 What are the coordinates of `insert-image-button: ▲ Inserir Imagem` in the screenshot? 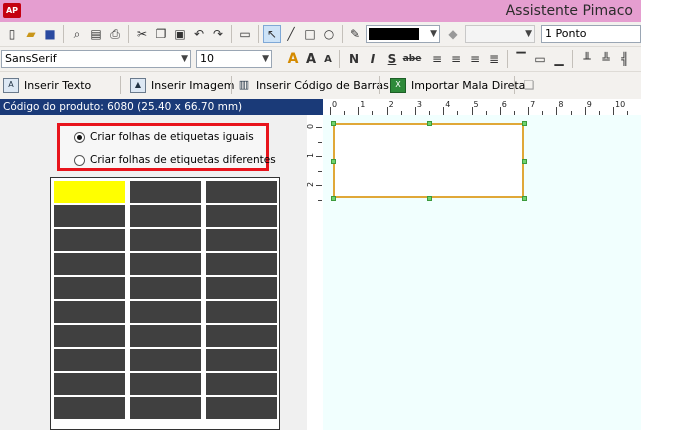 It's located at (182, 85).